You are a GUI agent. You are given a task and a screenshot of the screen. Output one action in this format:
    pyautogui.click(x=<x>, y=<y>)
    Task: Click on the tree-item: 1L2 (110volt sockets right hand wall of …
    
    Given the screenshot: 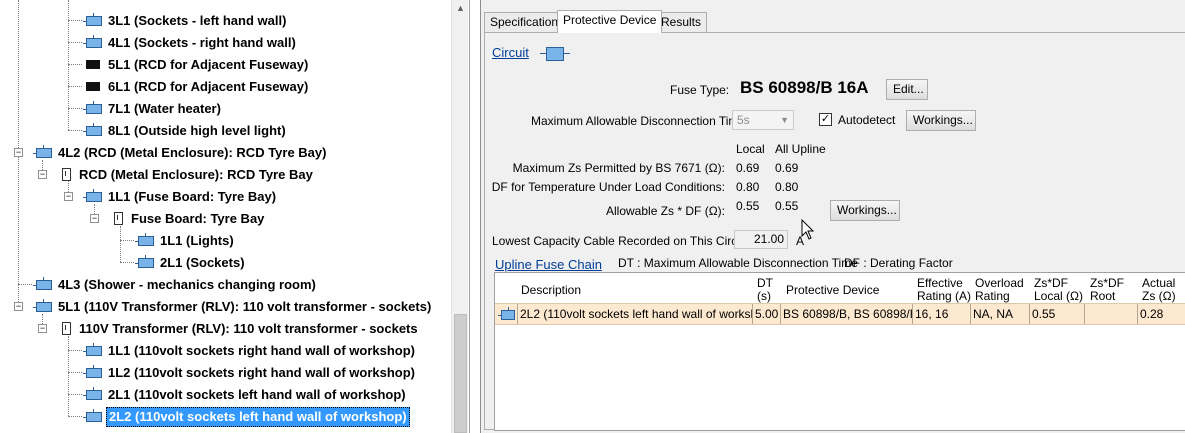 What is the action you would take?
    pyautogui.click(x=250, y=372)
    